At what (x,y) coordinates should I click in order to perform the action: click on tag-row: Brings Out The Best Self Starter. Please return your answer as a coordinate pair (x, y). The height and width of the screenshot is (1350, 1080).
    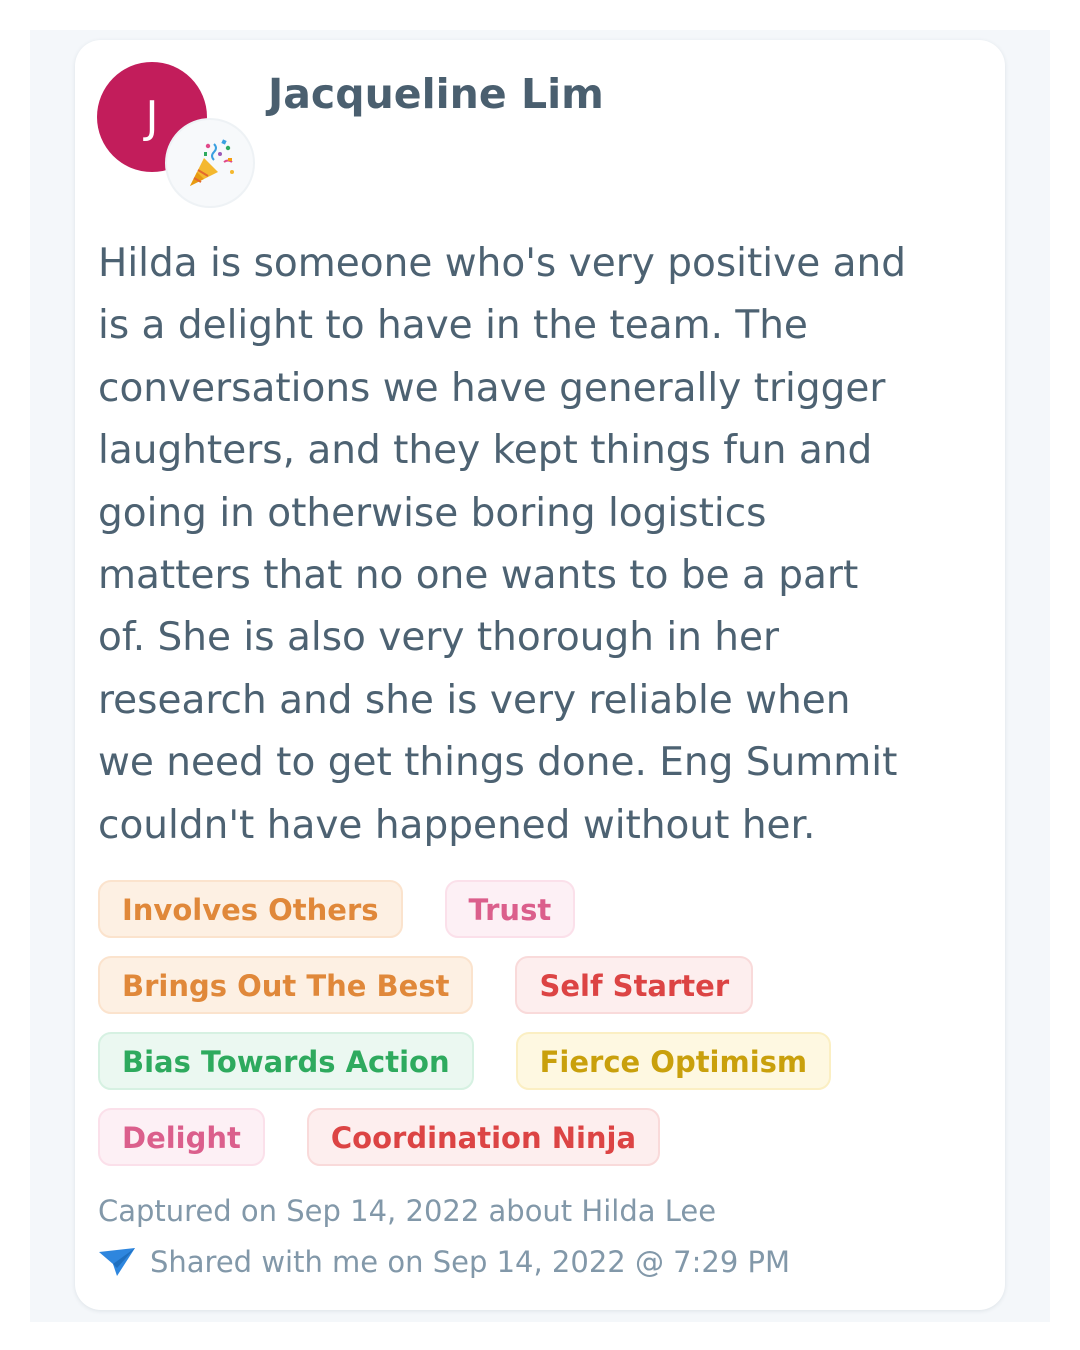
    Looking at the image, I should click on (538, 985).